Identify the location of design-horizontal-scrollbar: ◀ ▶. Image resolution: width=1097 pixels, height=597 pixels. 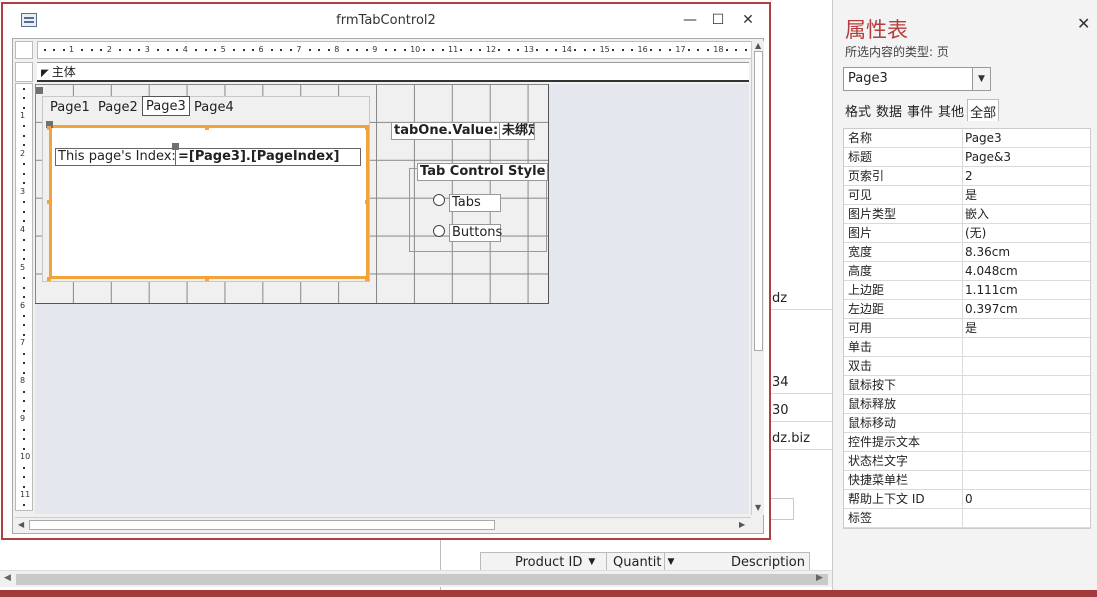
(383, 524).